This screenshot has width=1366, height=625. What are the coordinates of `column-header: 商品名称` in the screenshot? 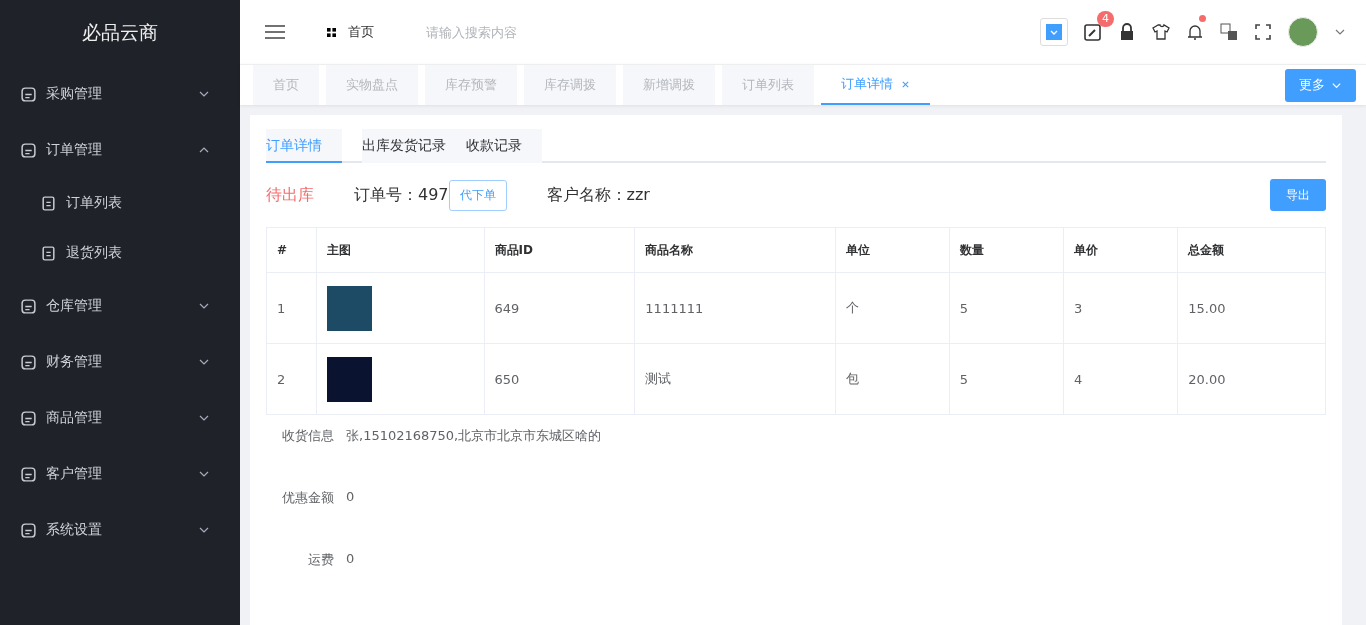 It's located at (735, 250).